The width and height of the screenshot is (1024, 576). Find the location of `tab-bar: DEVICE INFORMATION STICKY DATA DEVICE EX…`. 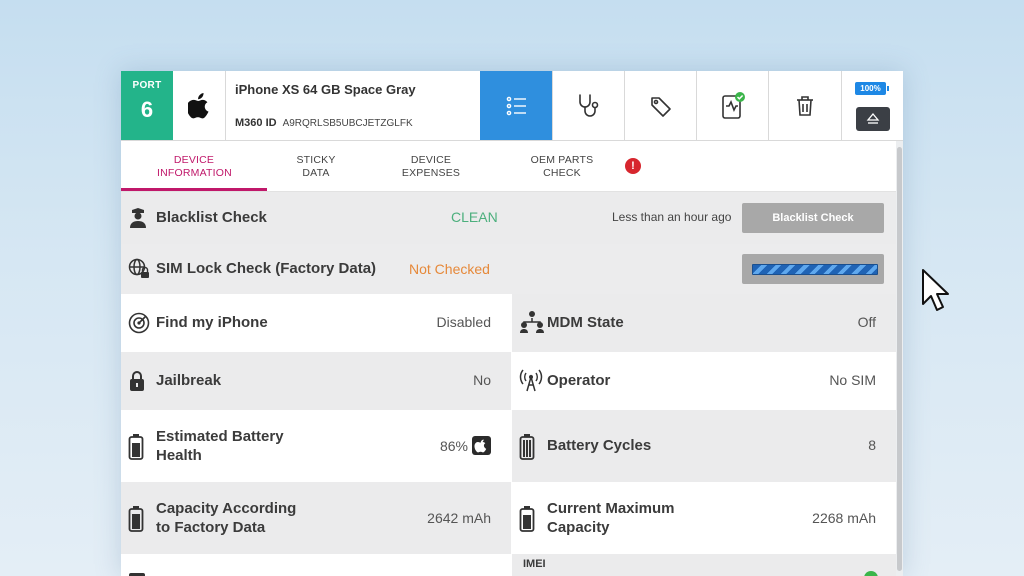

tab-bar: DEVICE INFORMATION STICKY DATA DEVICE EX… is located at coordinates (508, 166).